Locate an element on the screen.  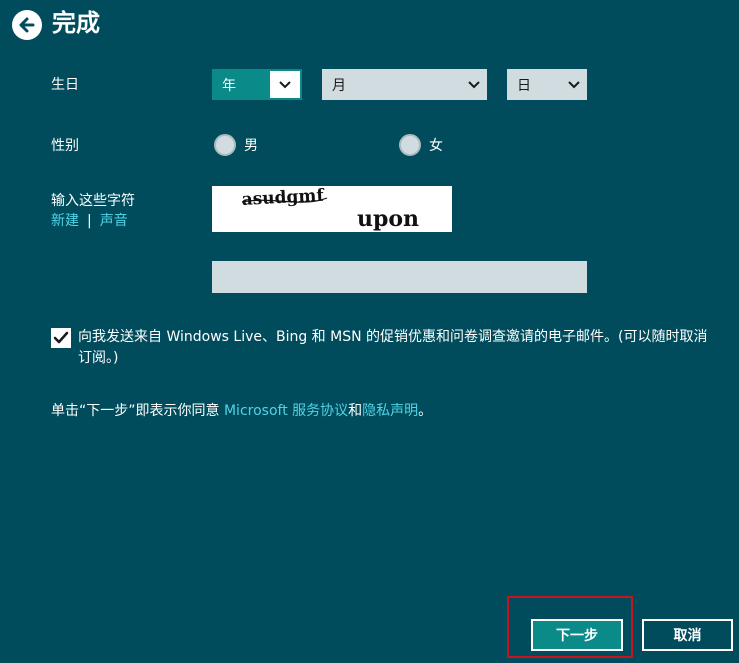
cancel-button: 取消 is located at coordinates (687, 635).